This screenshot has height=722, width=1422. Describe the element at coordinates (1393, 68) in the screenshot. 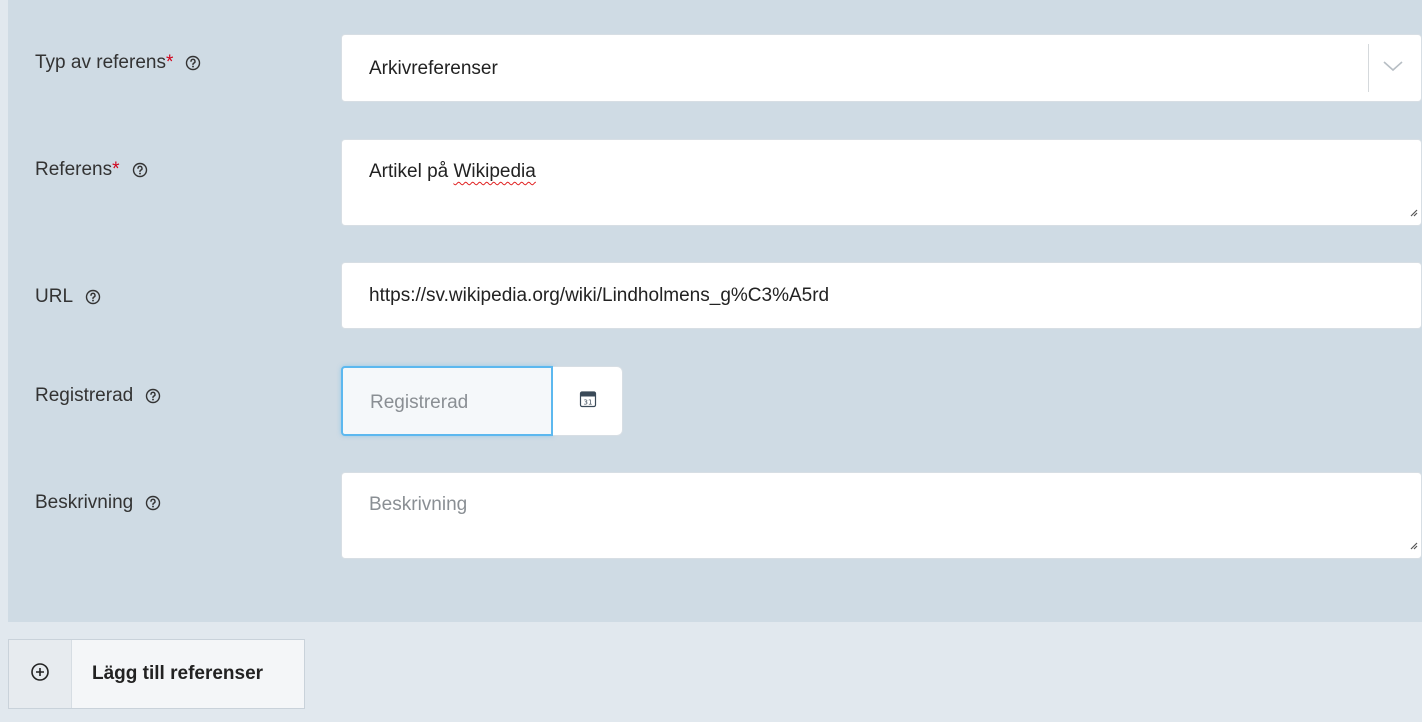

I see `chevron-down-icon` at that location.